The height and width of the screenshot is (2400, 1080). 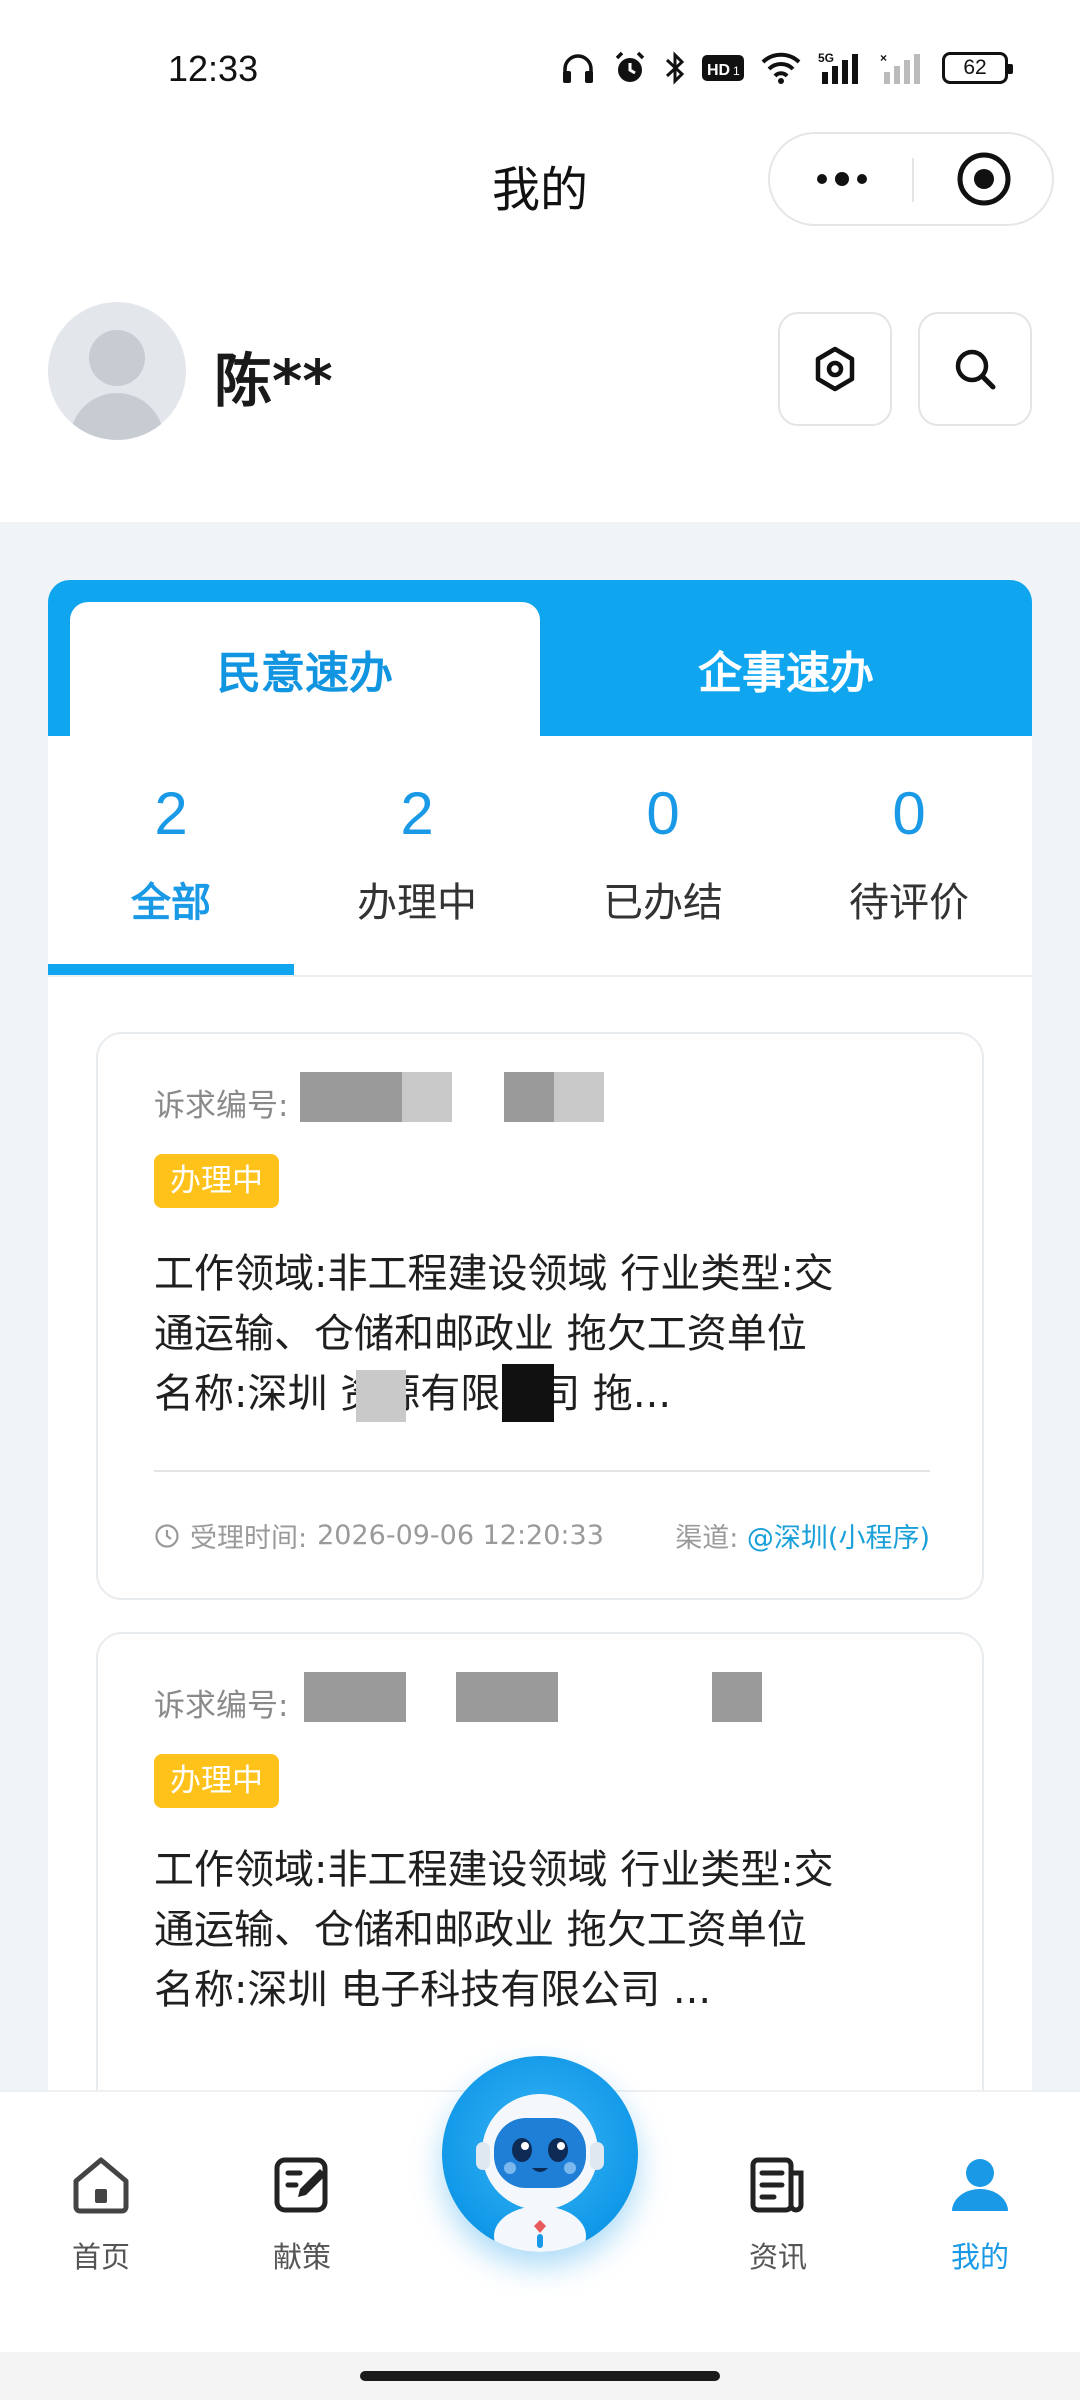 I want to click on filter-completed-label: 已办结, so click(x=663, y=903).